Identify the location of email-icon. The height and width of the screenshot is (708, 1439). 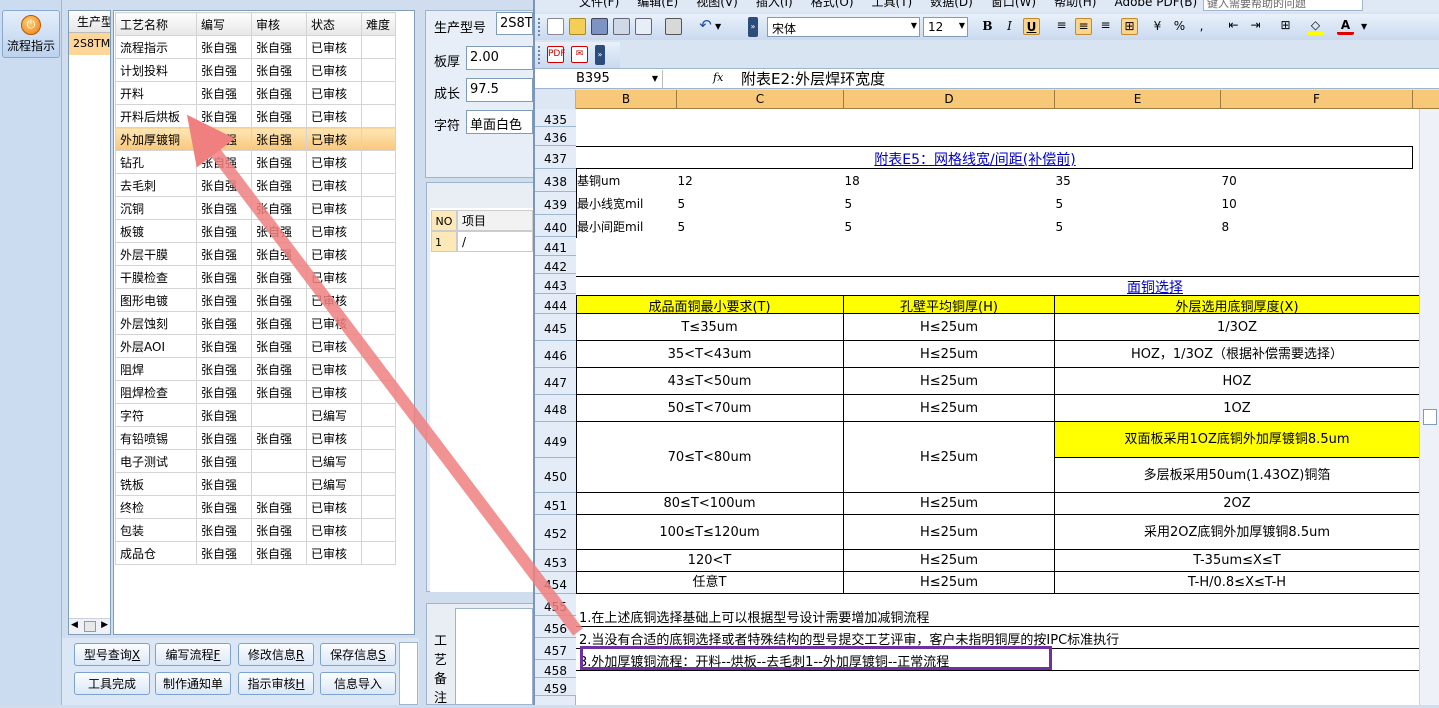
(643, 26).